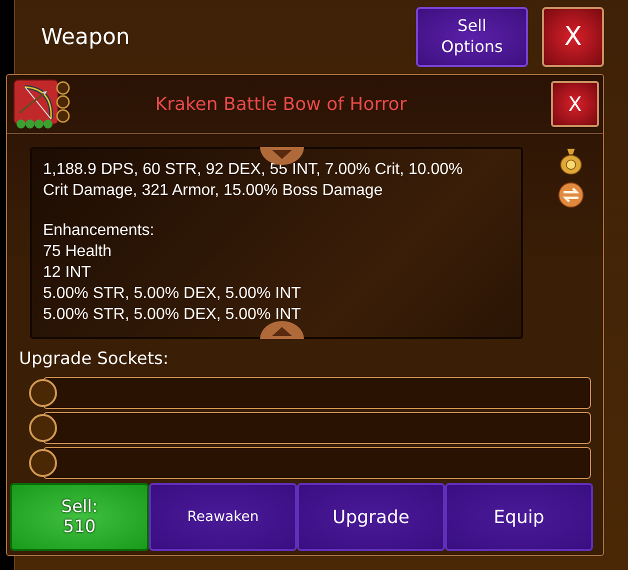  I want to click on enhancement-text: 75 Health, so click(77, 252).